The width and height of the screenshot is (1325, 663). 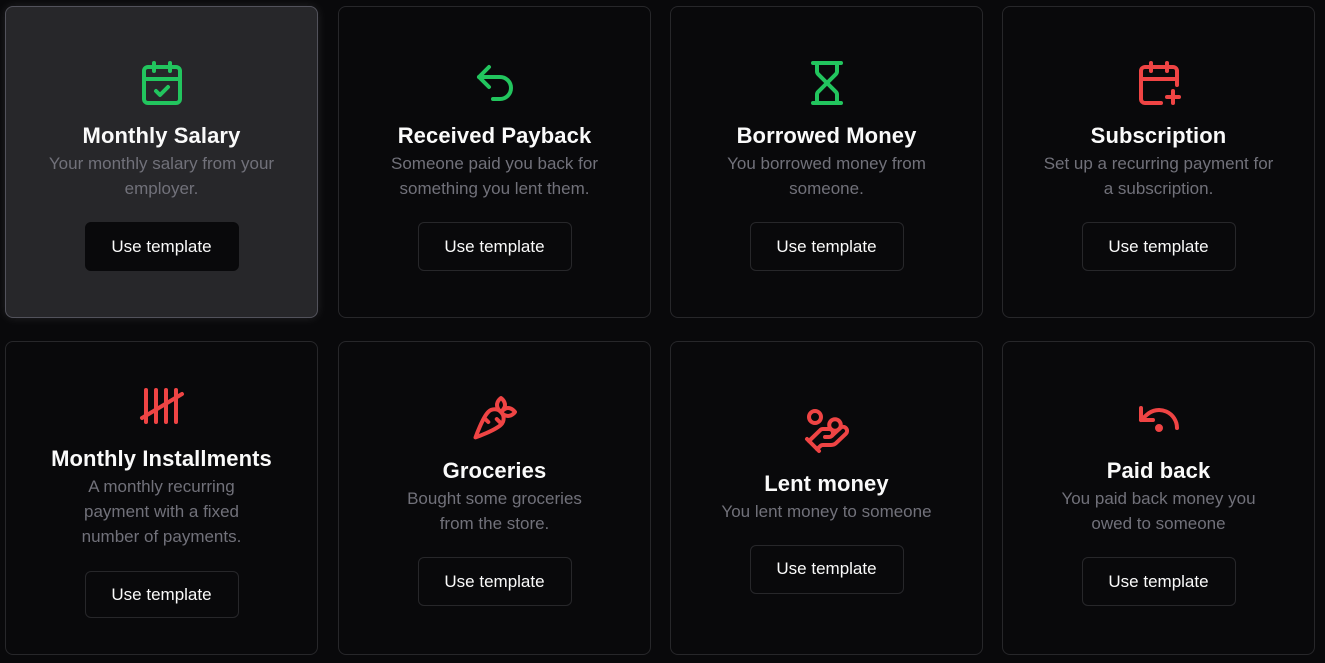 What do you see at coordinates (826, 176) in the screenshot?
I see `template-description: You borrowed money from someone.` at bounding box center [826, 176].